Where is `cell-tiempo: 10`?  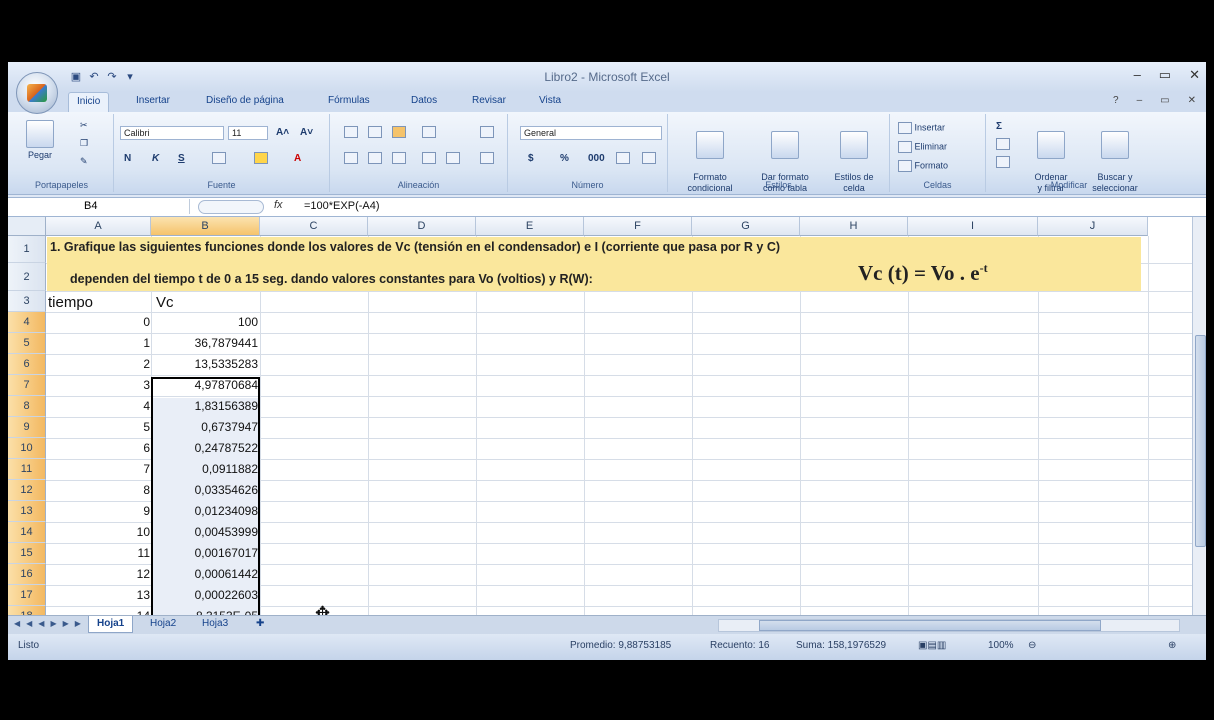 cell-tiempo: 10 is located at coordinates (98, 532).